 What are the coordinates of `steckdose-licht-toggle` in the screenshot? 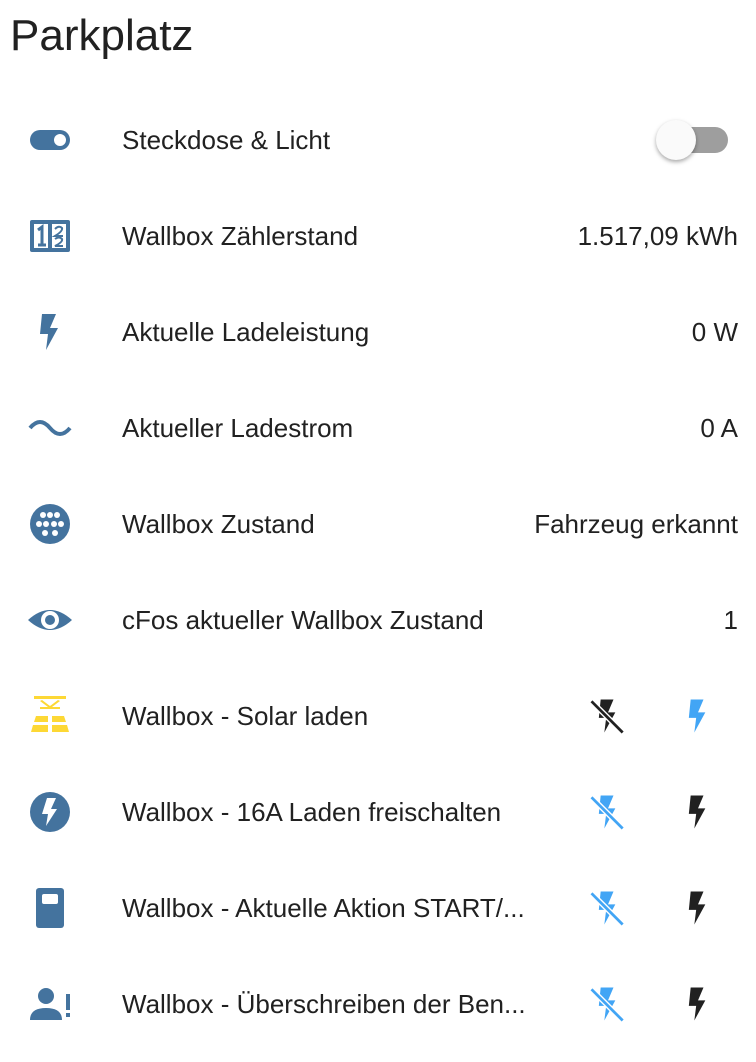 It's located at (693, 140).